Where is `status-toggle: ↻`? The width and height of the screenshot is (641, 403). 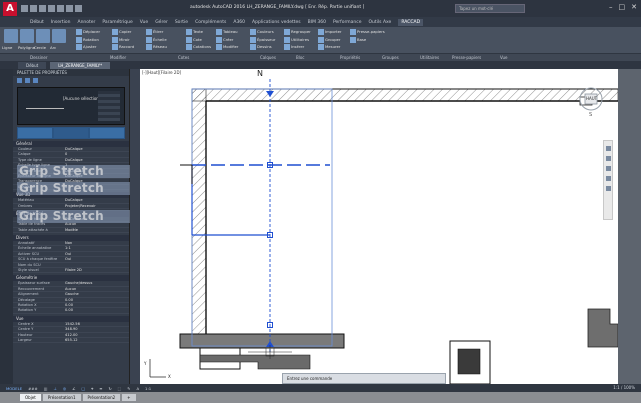 status-toggle: ↻ is located at coordinates (109, 388).